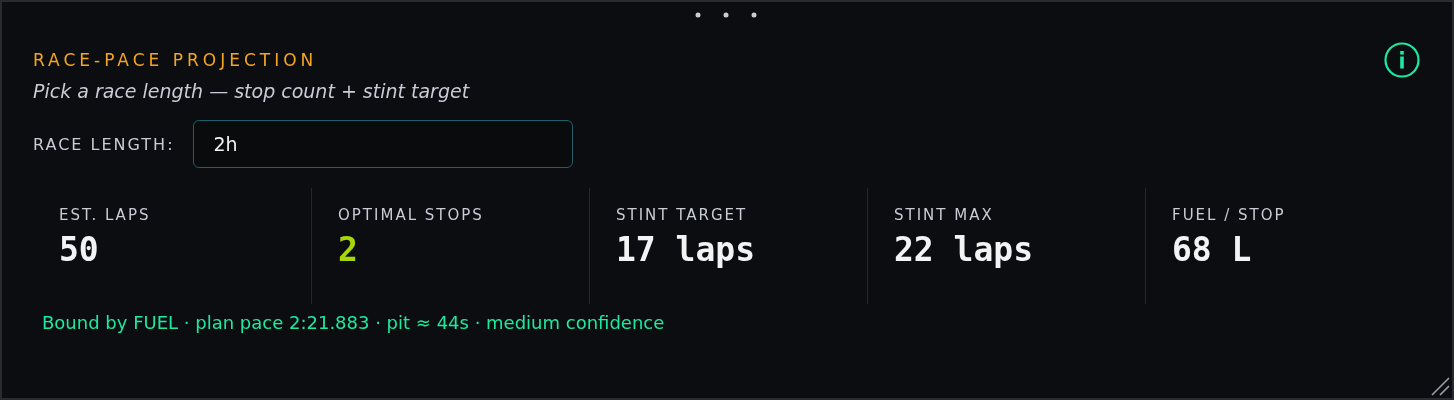 This screenshot has width=1454, height=400. Describe the element at coordinates (682, 215) in the screenshot. I see `stat-label: STINT TARGET` at that location.